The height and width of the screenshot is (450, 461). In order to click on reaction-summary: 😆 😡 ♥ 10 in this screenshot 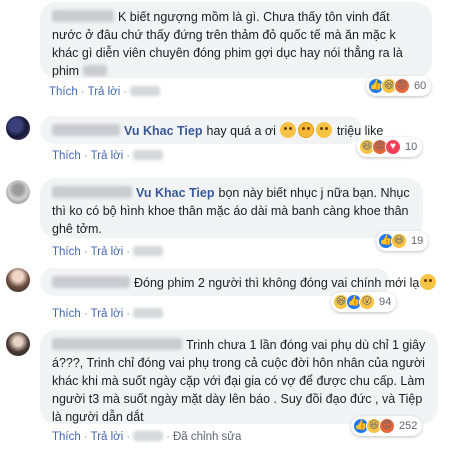, I will do `click(390, 147)`.